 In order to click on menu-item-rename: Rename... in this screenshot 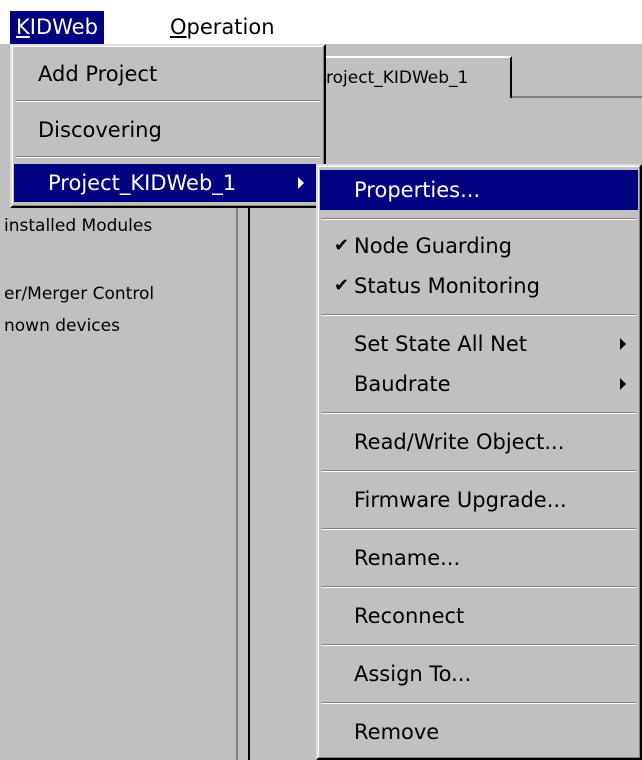, I will do `click(479, 558)`.